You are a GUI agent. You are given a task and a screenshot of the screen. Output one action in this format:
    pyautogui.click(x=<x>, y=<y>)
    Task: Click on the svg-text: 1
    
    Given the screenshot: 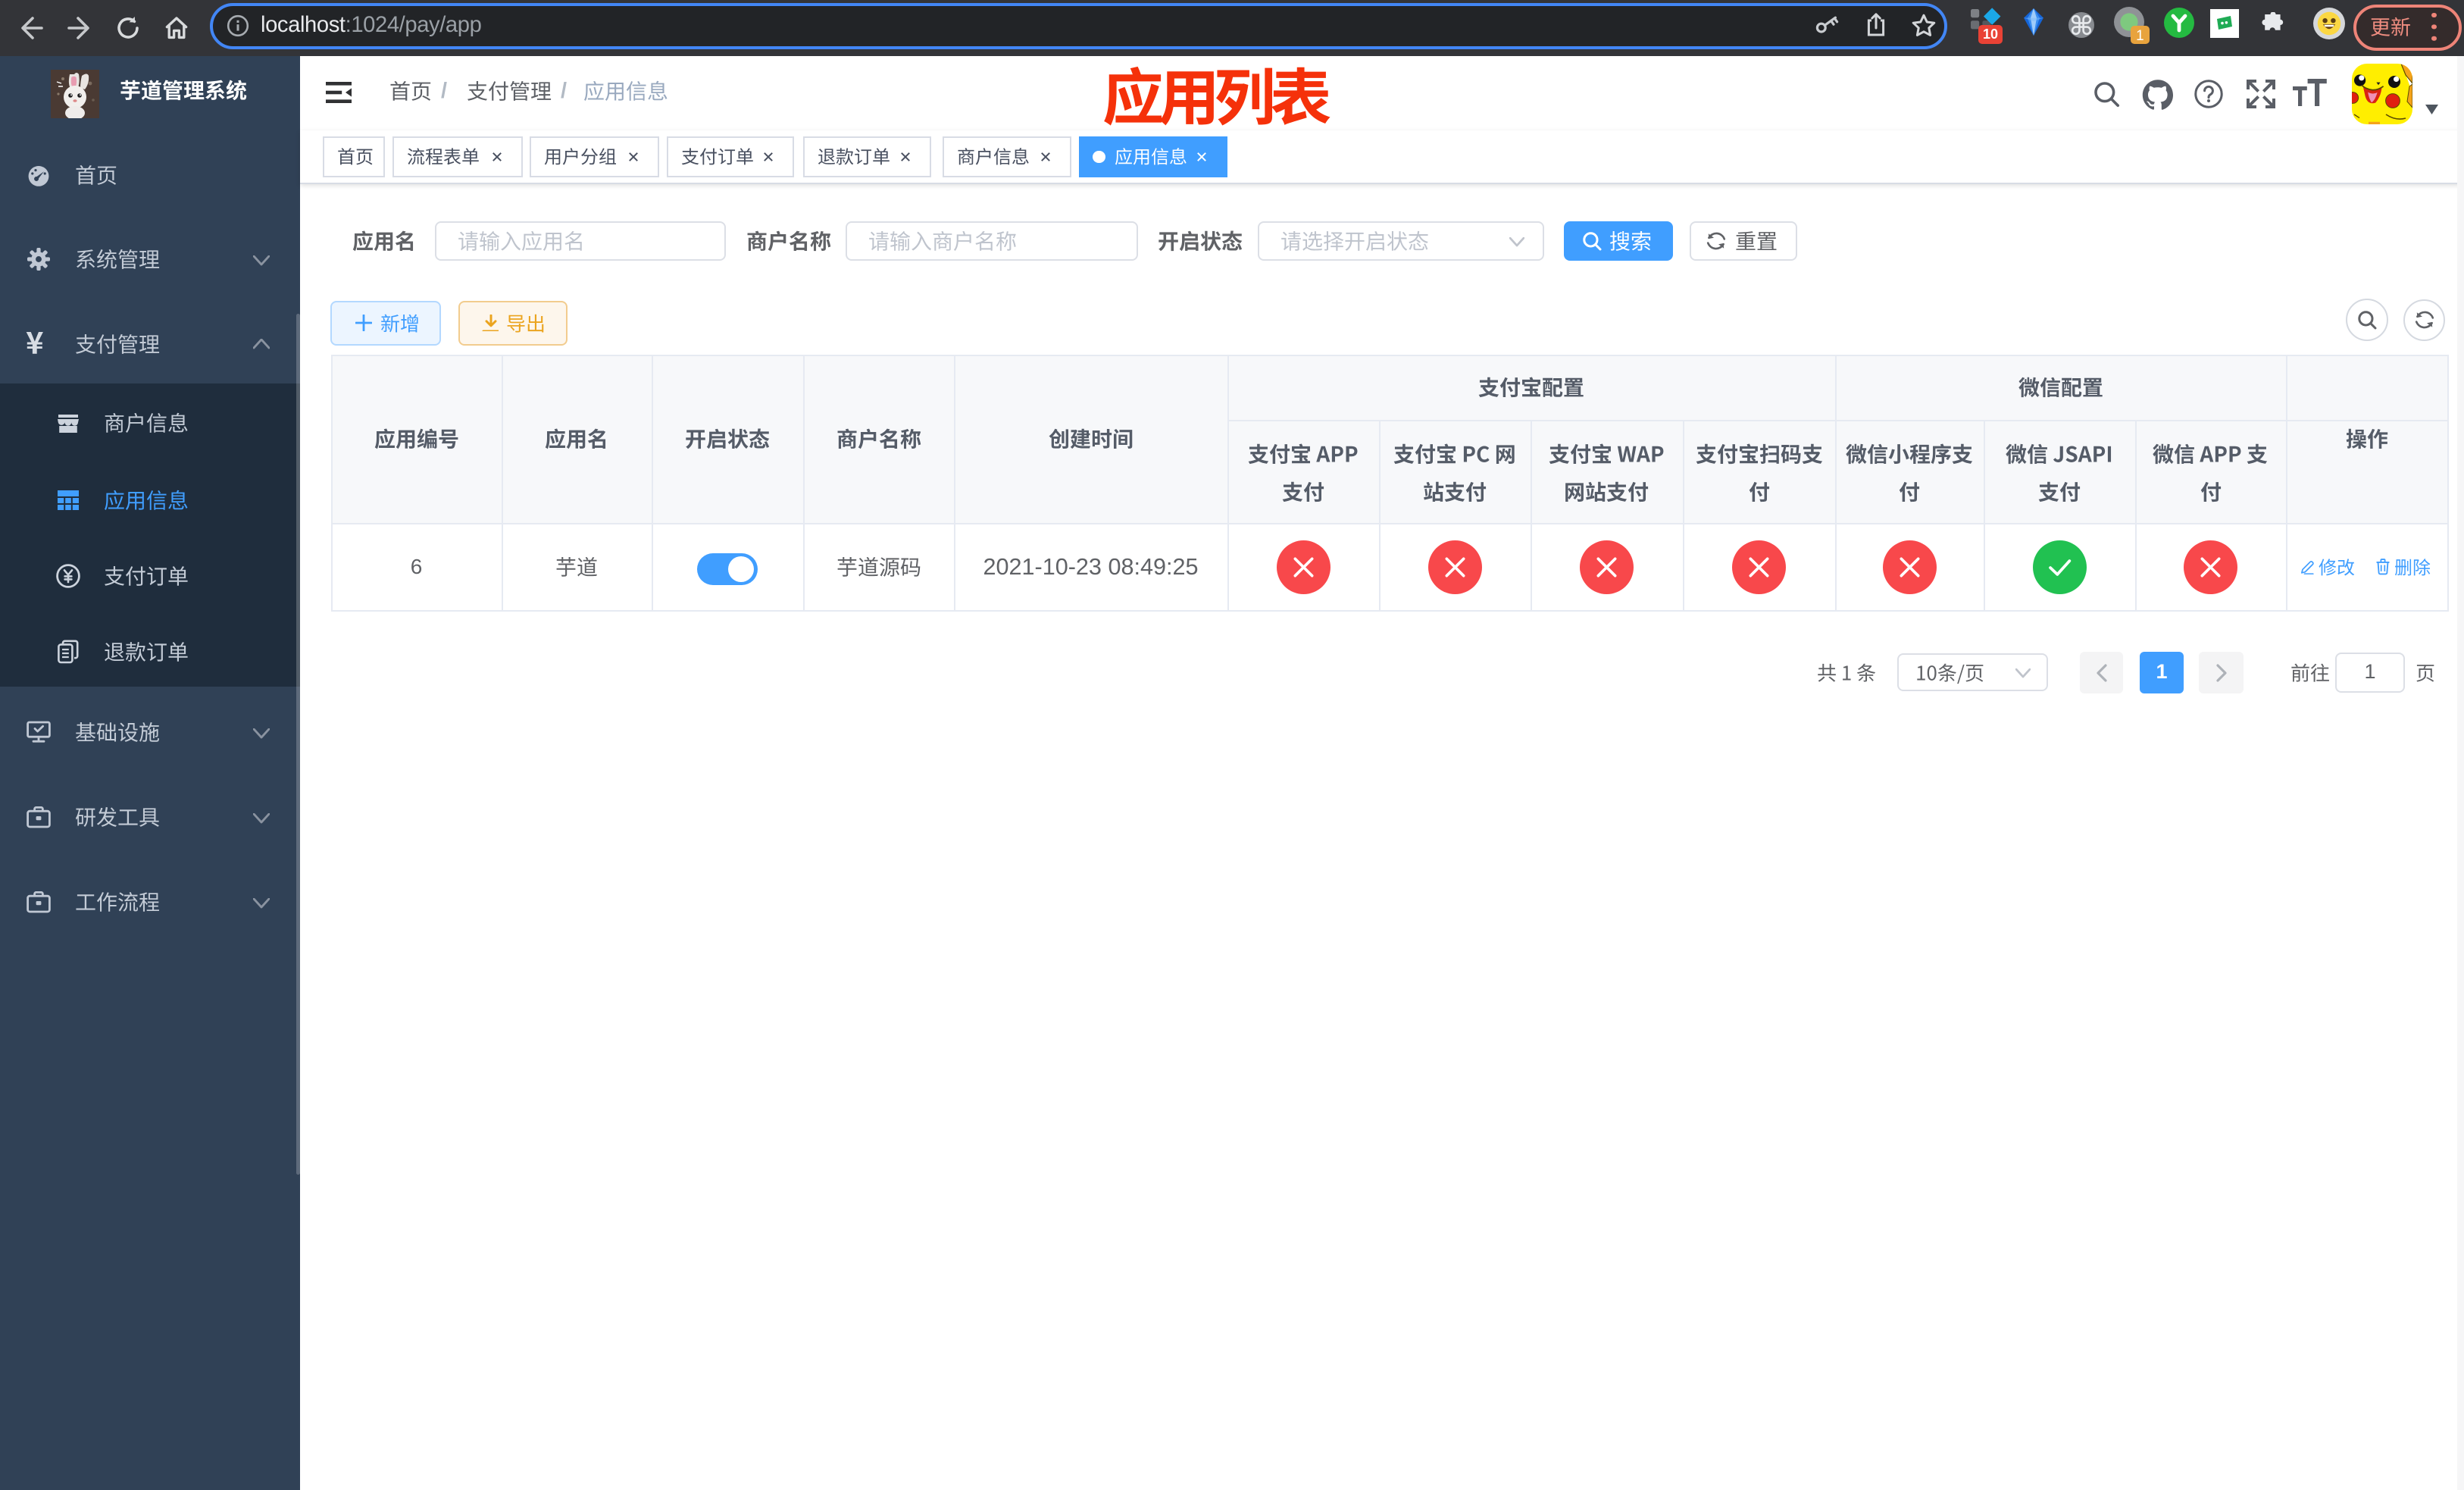 What is the action you would take?
    pyautogui.click(x=2140, y=36)
    